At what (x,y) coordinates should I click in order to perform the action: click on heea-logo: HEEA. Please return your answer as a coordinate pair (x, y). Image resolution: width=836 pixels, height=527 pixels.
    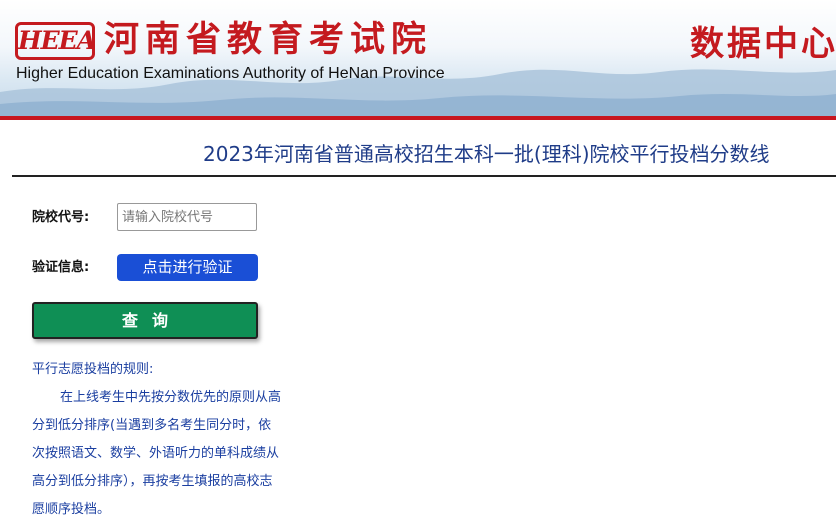
    Looking at the image, I should click on (55, 41).